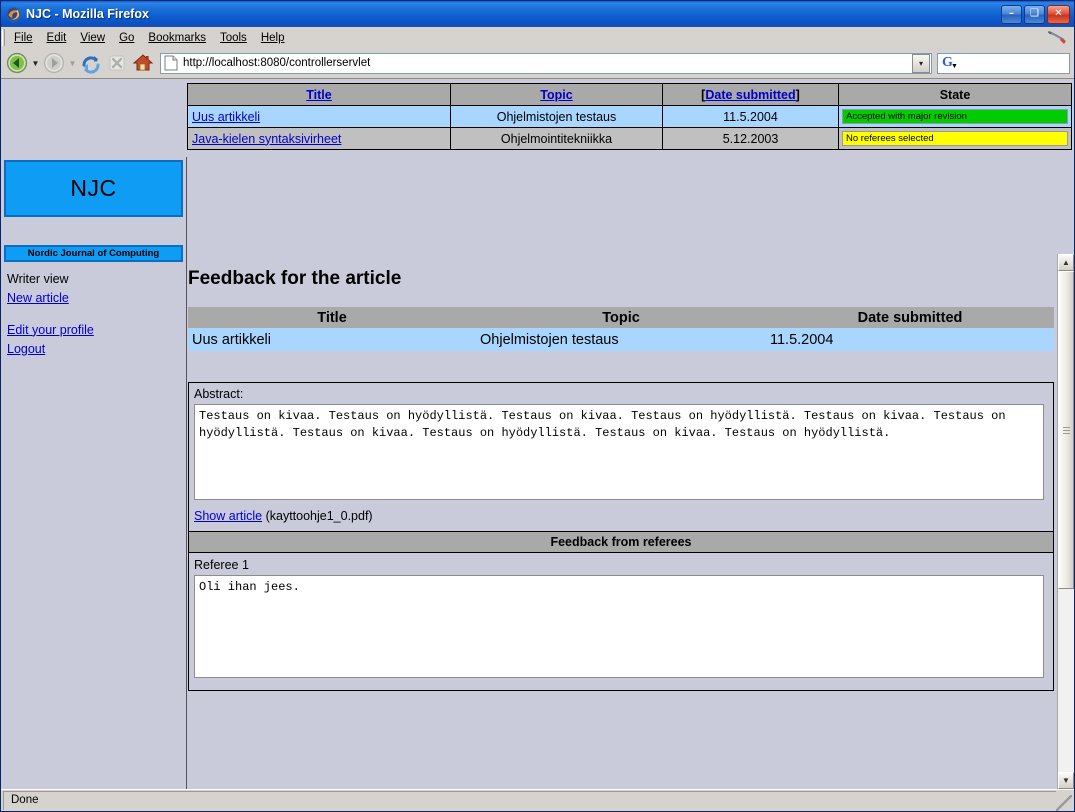  Describe the element at coordinates (955, 94) in the screenshot. I see `column-header-state: State` at that location.